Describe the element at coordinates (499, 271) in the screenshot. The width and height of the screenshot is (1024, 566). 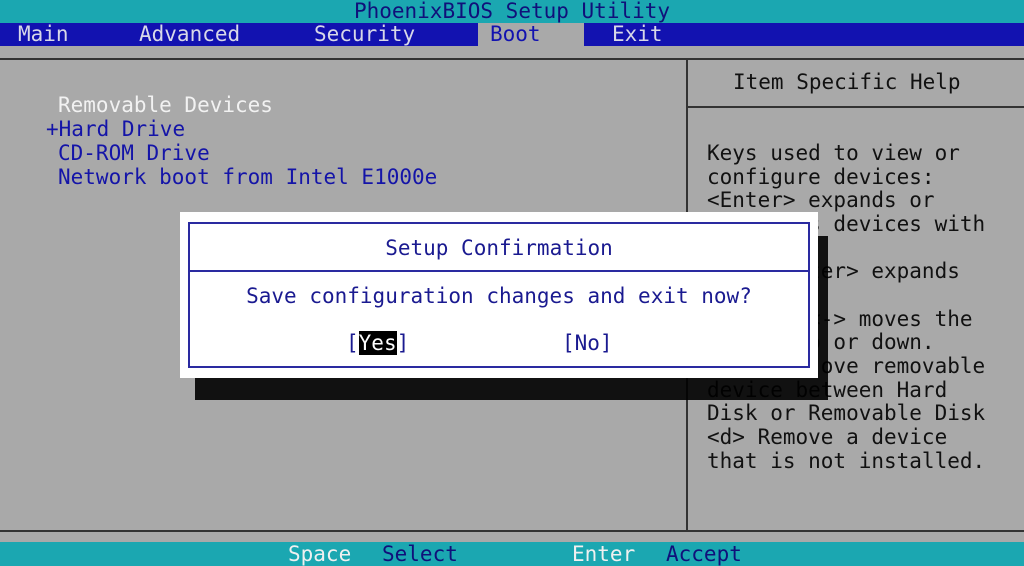
I see `dialog-title-divider` at that location.